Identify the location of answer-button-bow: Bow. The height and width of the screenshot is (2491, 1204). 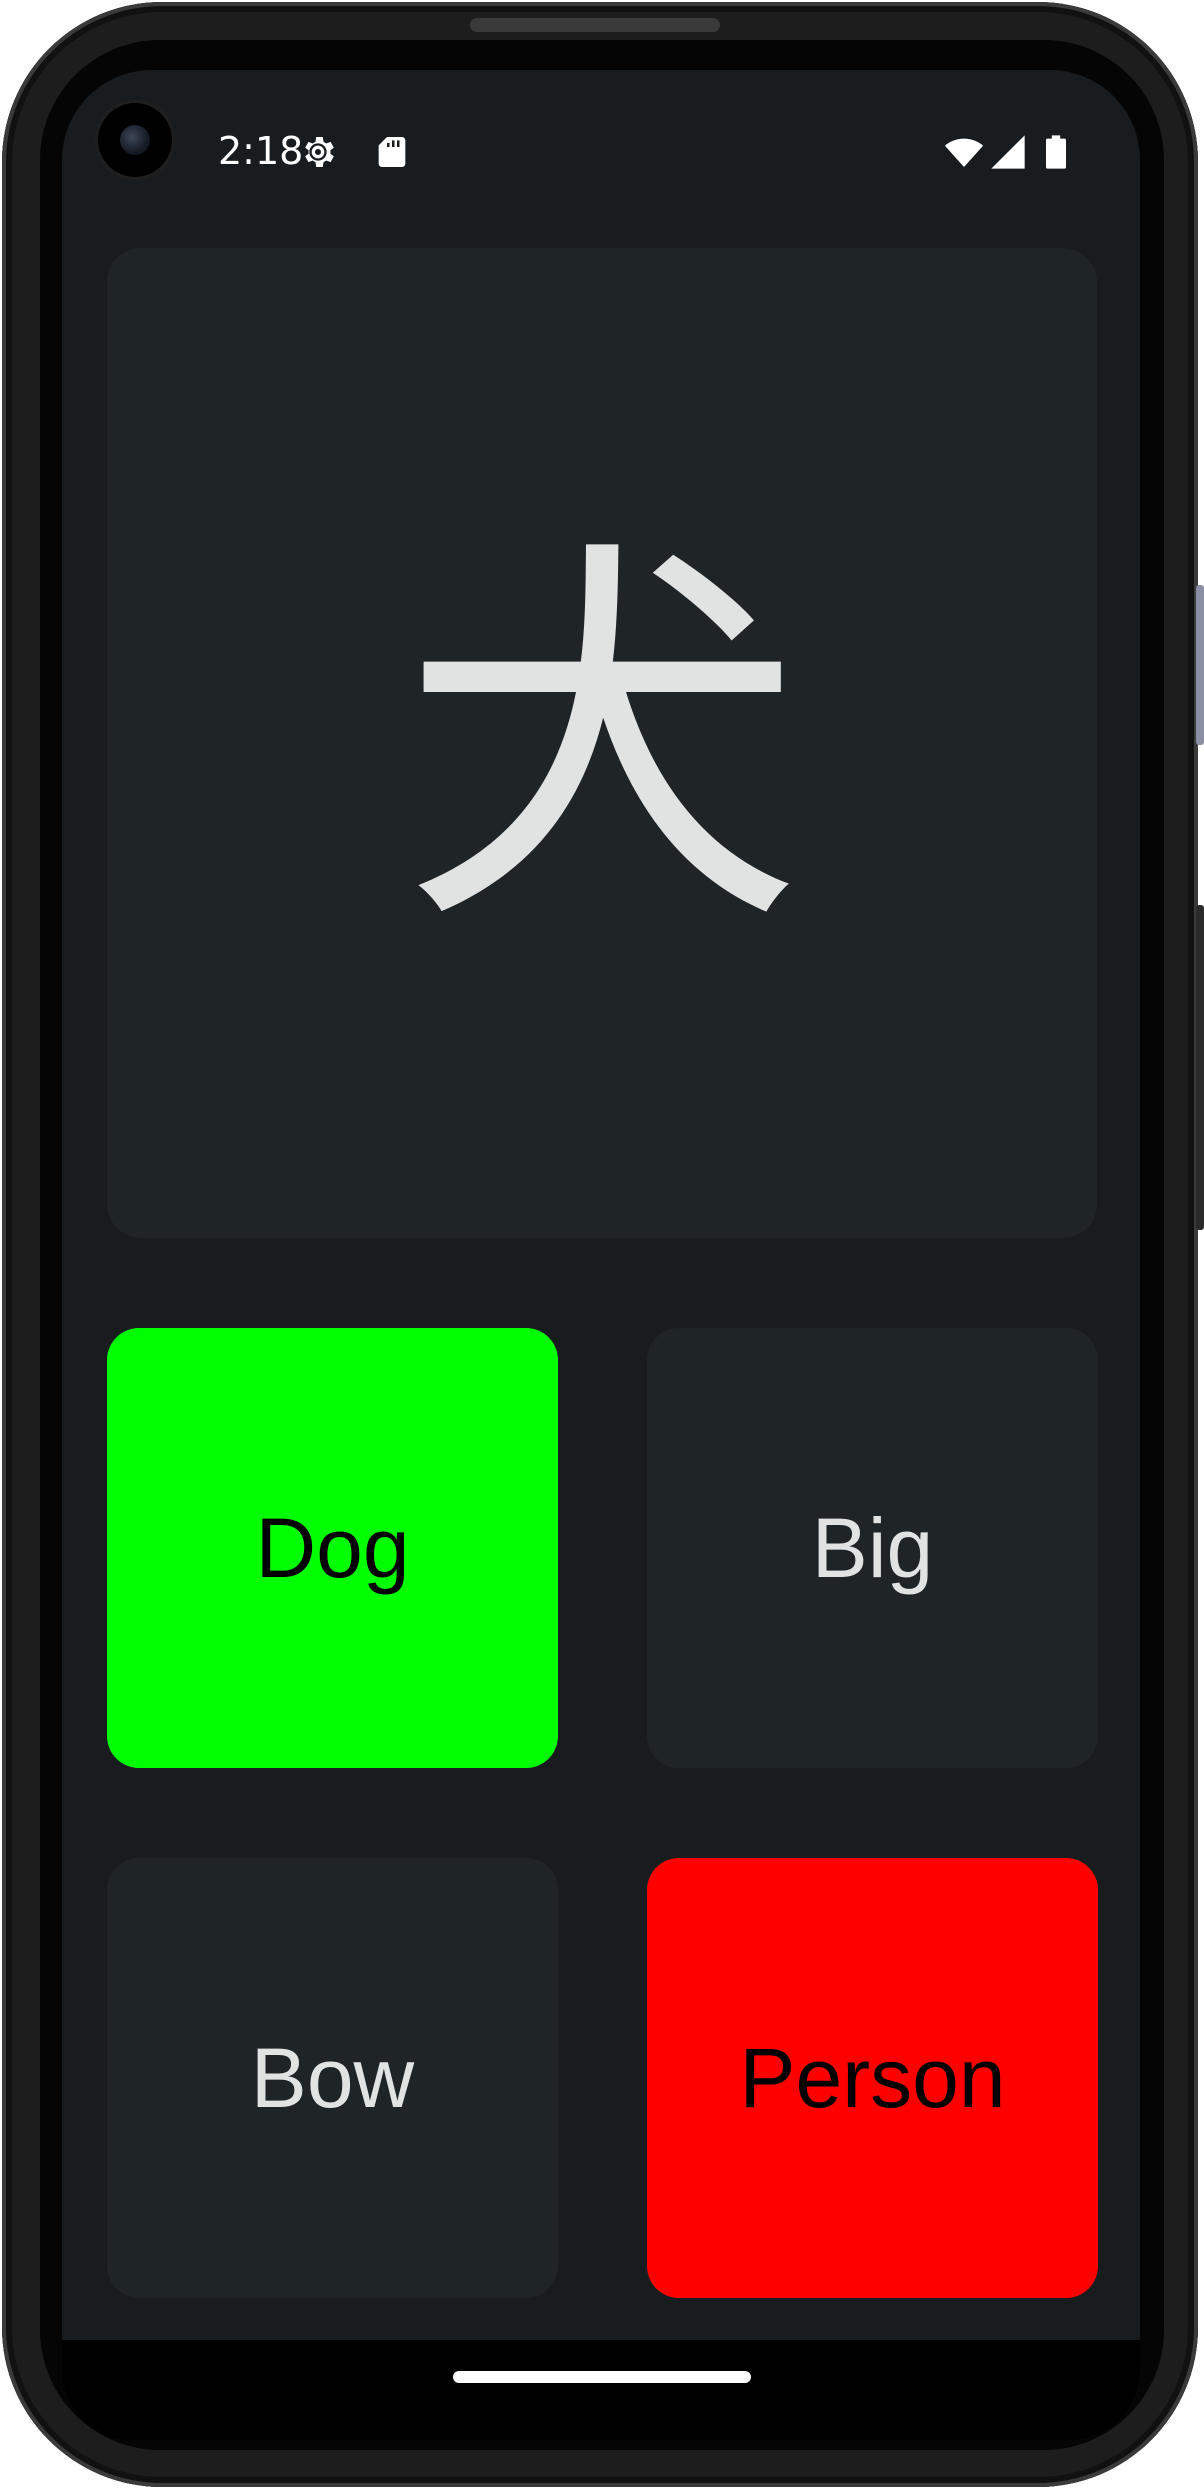
(332, 2078).